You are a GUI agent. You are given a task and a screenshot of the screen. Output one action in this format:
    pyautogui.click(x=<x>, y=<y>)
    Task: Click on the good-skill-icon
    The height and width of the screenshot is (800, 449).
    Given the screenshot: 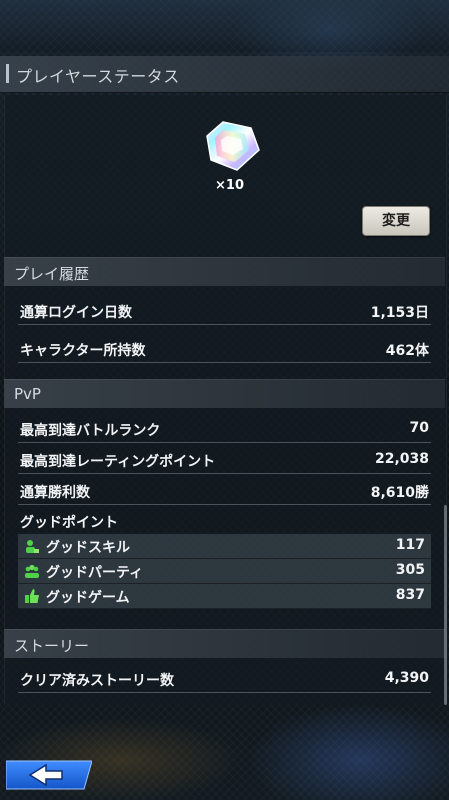 What is the action you would take?
    pyautogui.click(x=32, y=546)
    